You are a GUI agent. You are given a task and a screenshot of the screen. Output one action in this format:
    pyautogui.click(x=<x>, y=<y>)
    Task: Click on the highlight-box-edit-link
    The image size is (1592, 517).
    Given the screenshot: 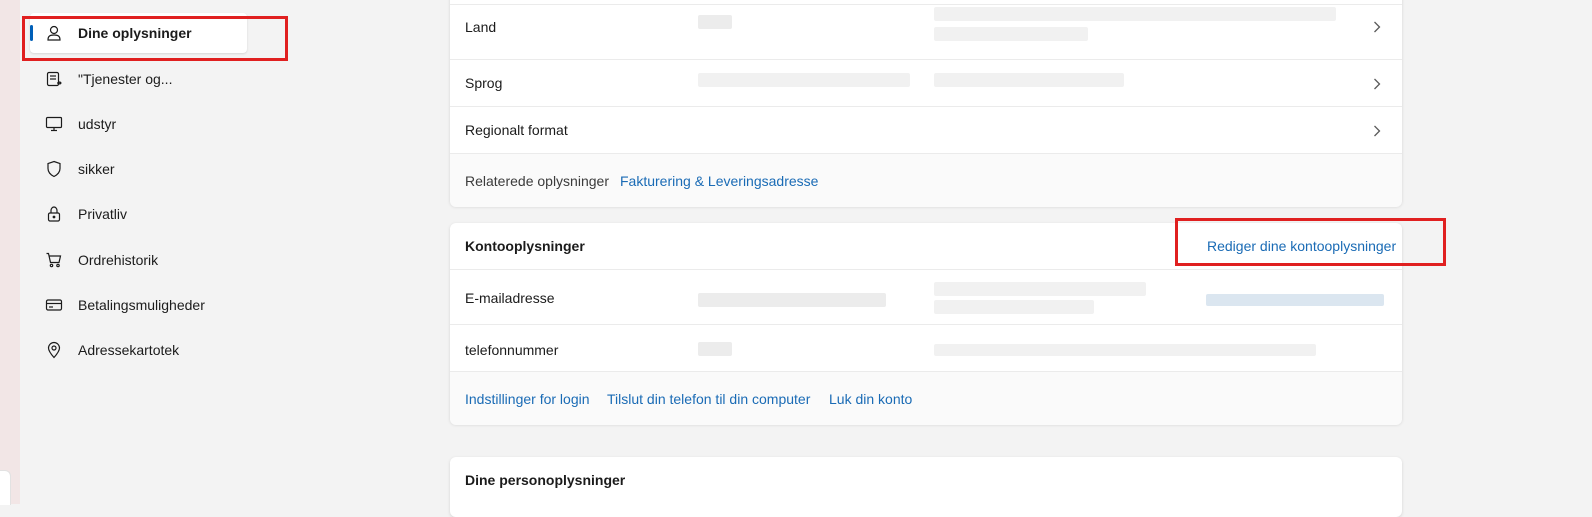 What is the action you would take?
    pyautogui.click(x=1310, y=242)
    